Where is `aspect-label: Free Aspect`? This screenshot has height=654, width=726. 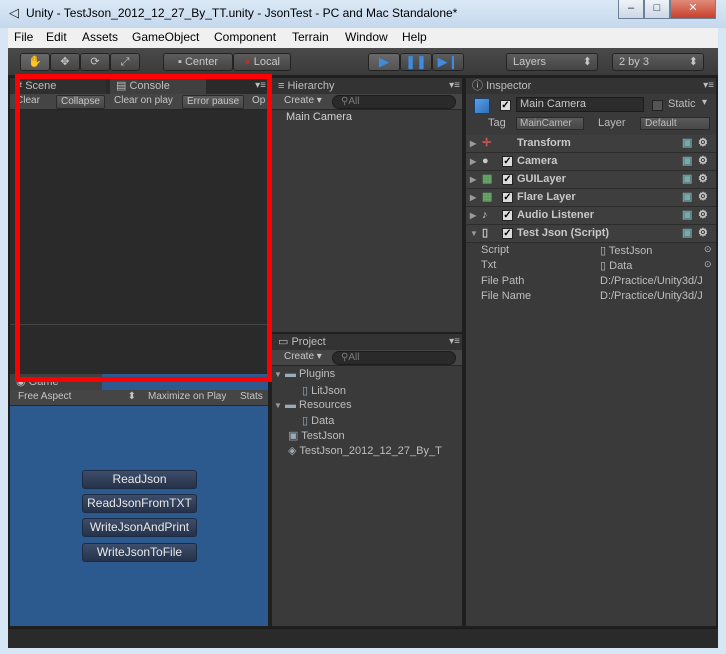 aspect-label: Free Aspect is located at coordinates (45, 396).